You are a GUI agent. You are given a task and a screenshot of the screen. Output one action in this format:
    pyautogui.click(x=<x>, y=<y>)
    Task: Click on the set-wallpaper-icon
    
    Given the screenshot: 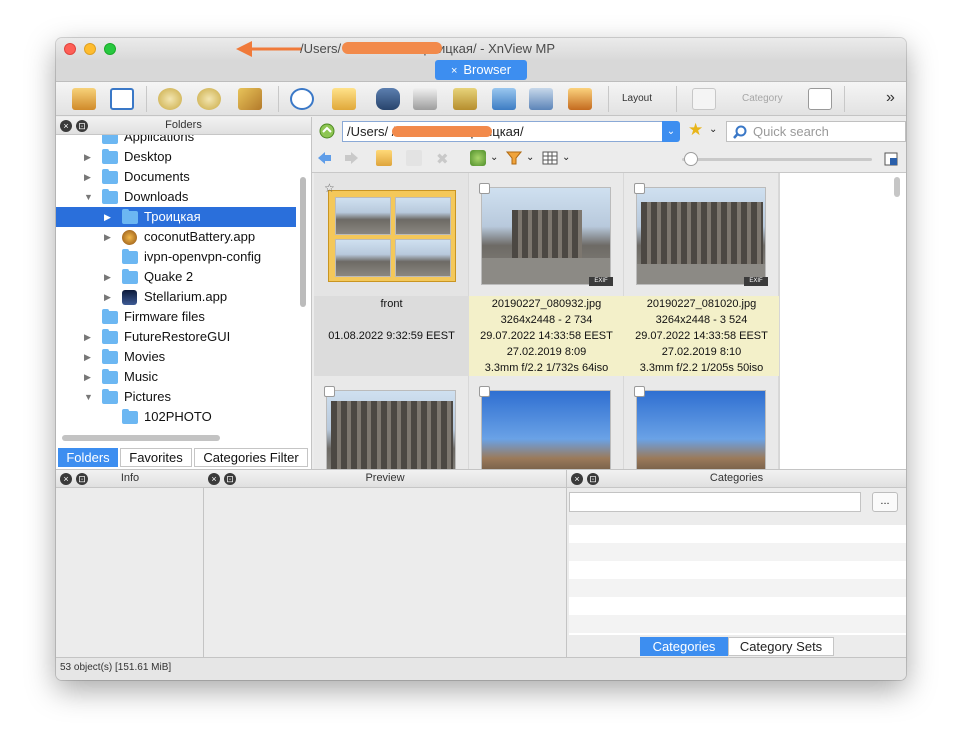 What is the action you would take?
    pyautogui.click(x=580, y=99)
    